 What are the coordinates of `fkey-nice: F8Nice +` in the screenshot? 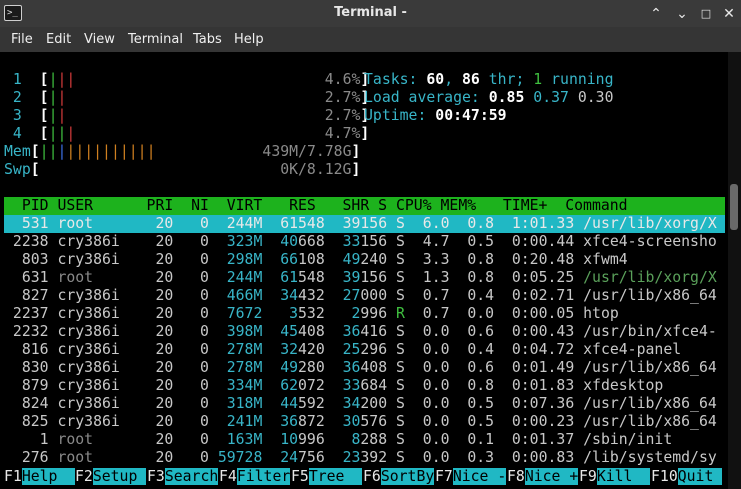 It's located at (543, 477).